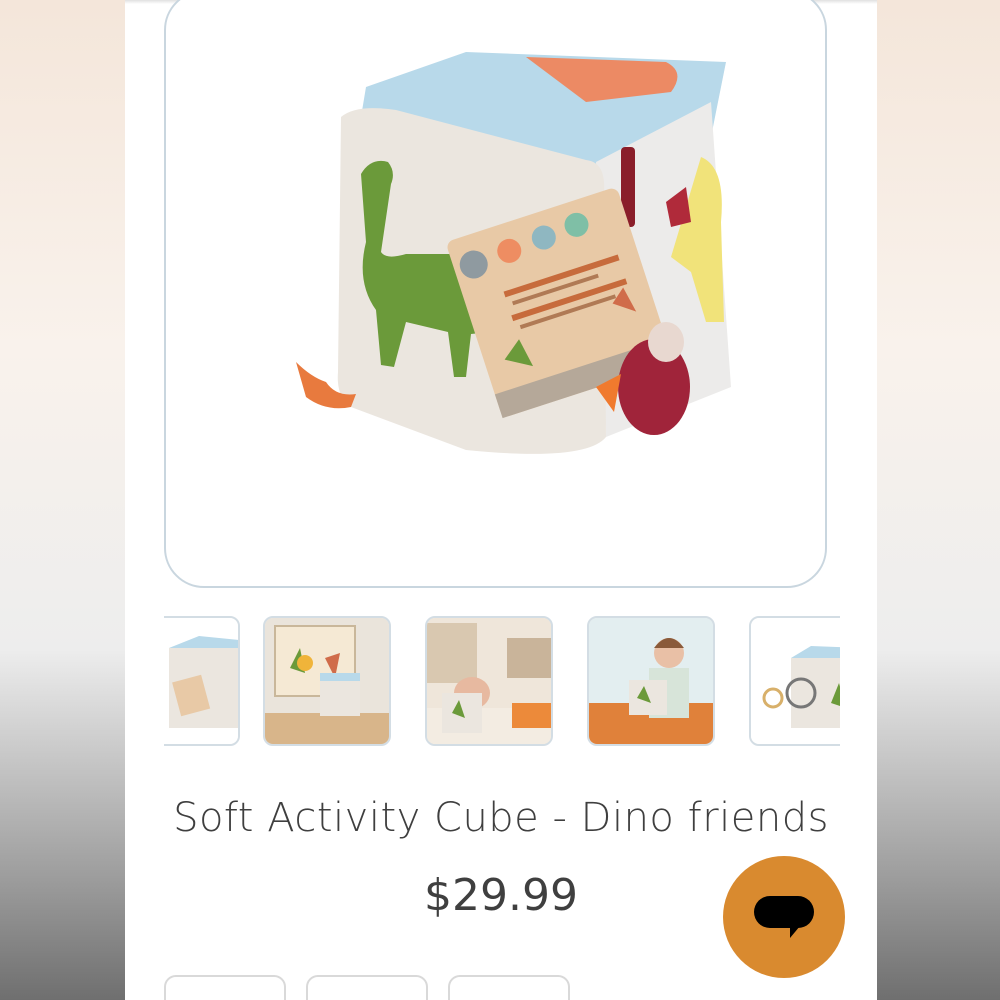 The image size is (1000, 1000). Describe the element at coordinates (327, 681) in the screenshot. I see `thumbnail-cube-with-poster` at that location.